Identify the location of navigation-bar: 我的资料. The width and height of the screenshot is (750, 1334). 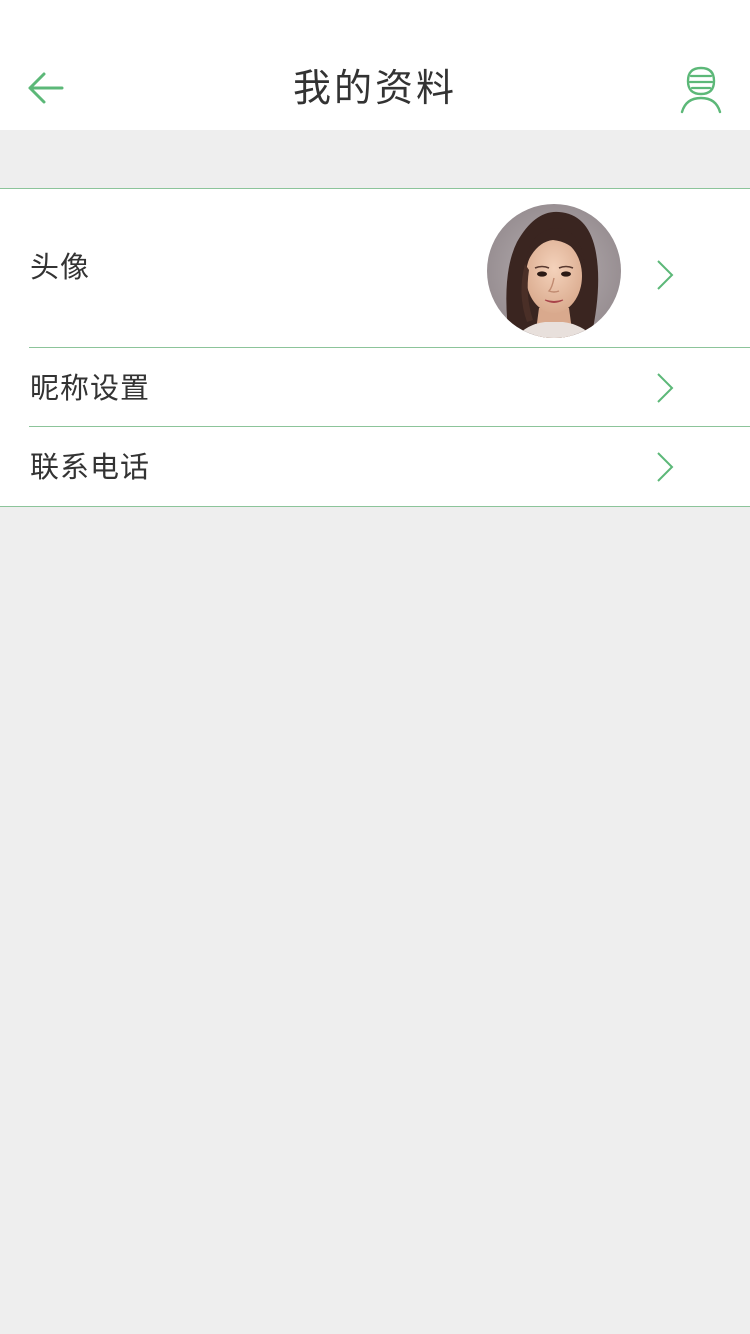
(375, 65).